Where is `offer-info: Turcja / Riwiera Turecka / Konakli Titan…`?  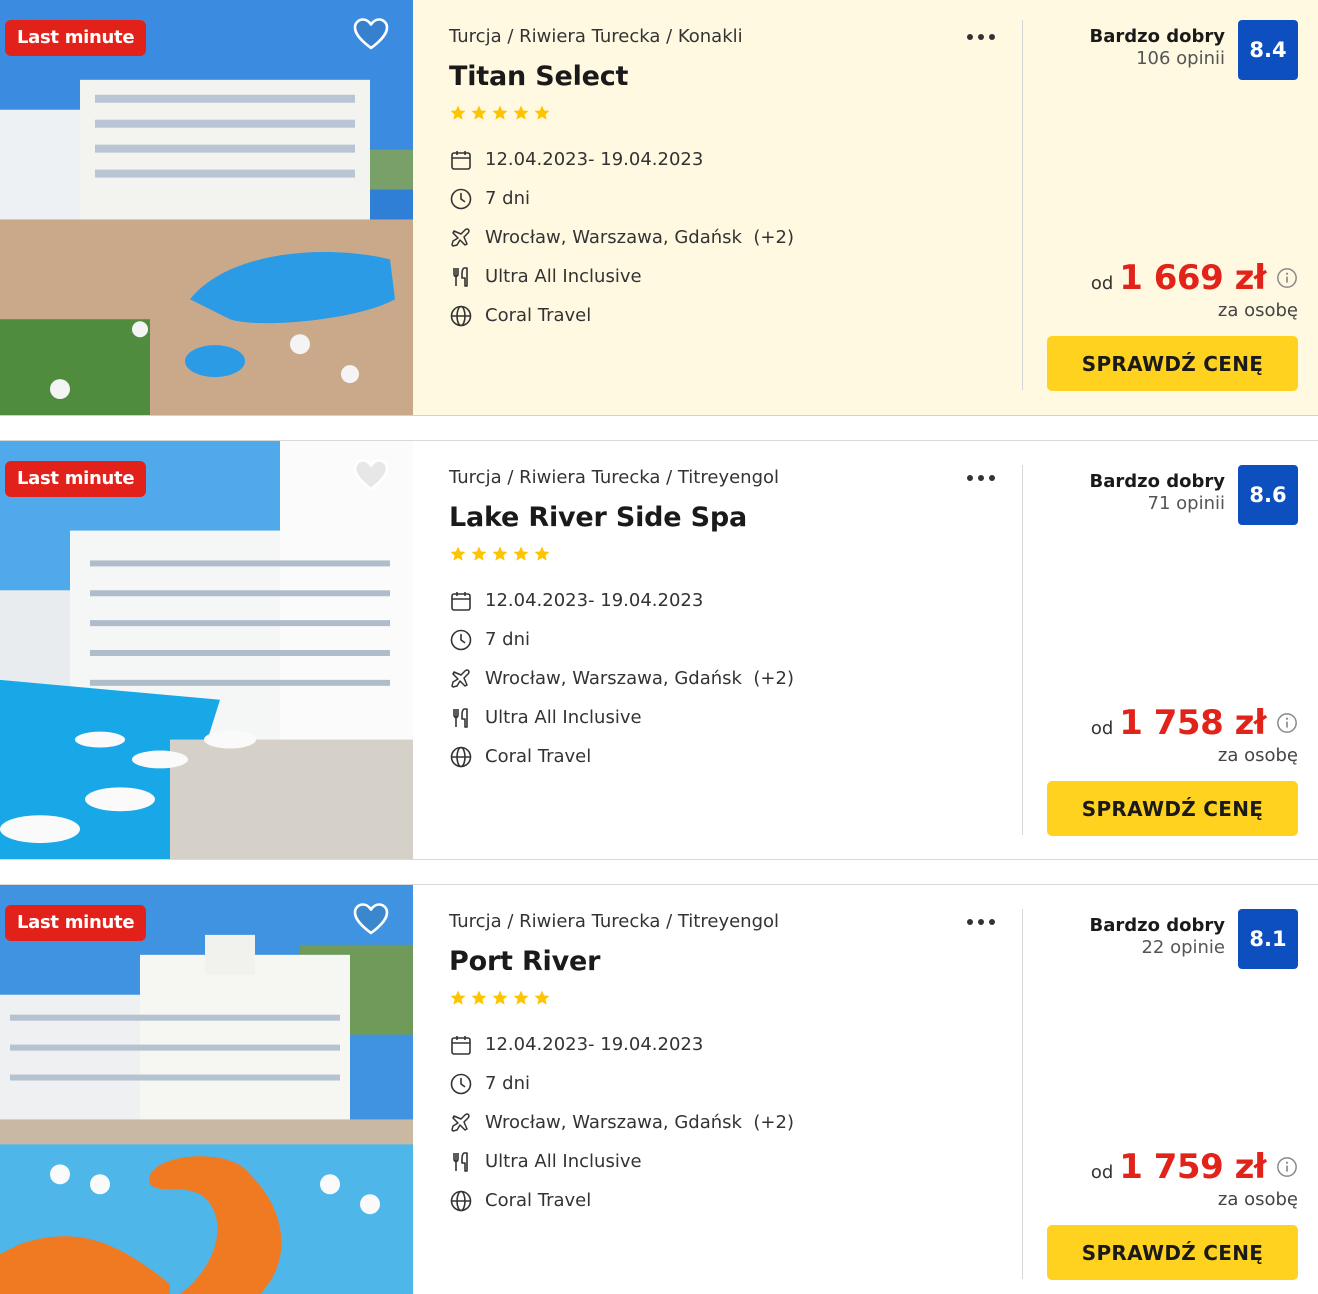
offer-info: Turcja / Riwiera Turecka / Konakli Titan… is located at coordinates (718, 207).